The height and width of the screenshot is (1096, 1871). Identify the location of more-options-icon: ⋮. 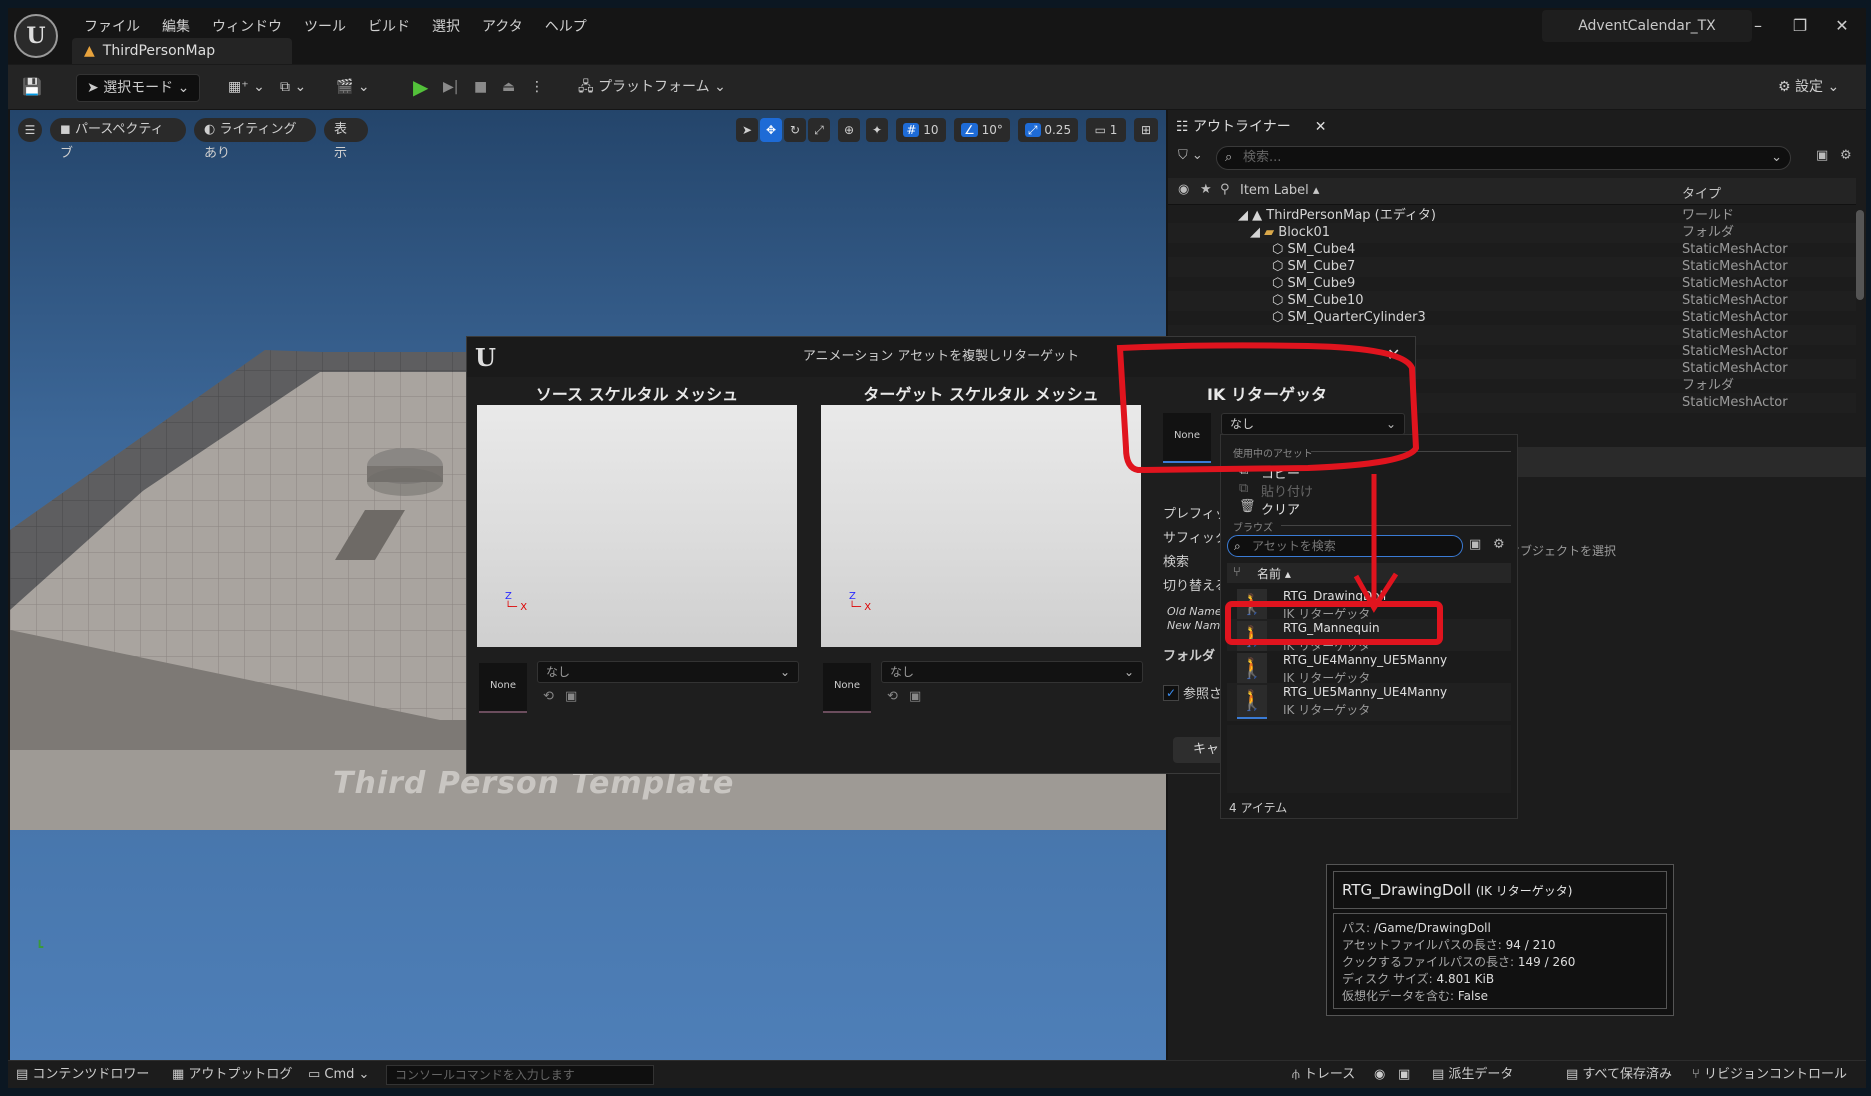
(537, 87).